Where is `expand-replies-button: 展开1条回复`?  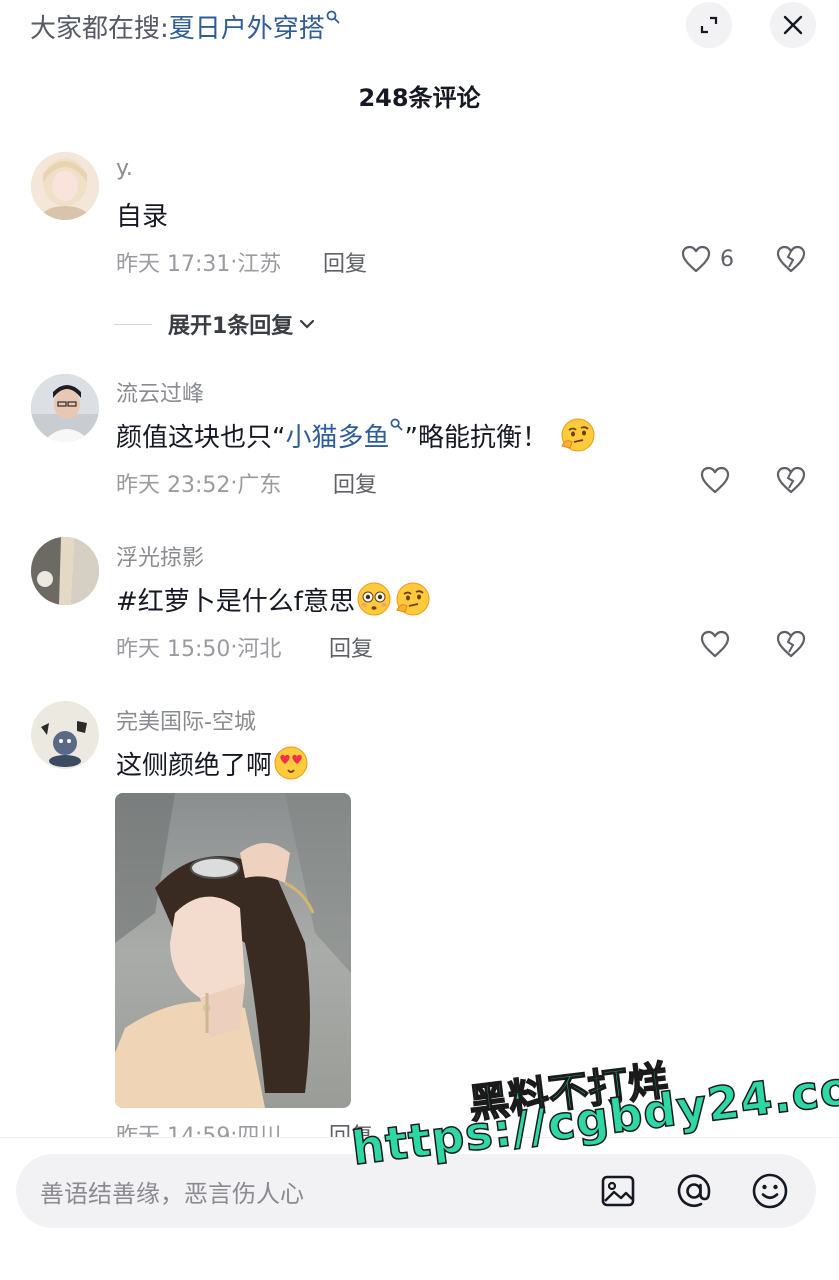 expand-replies-button: 展开1条回复 is located at coordinates (215, 324).